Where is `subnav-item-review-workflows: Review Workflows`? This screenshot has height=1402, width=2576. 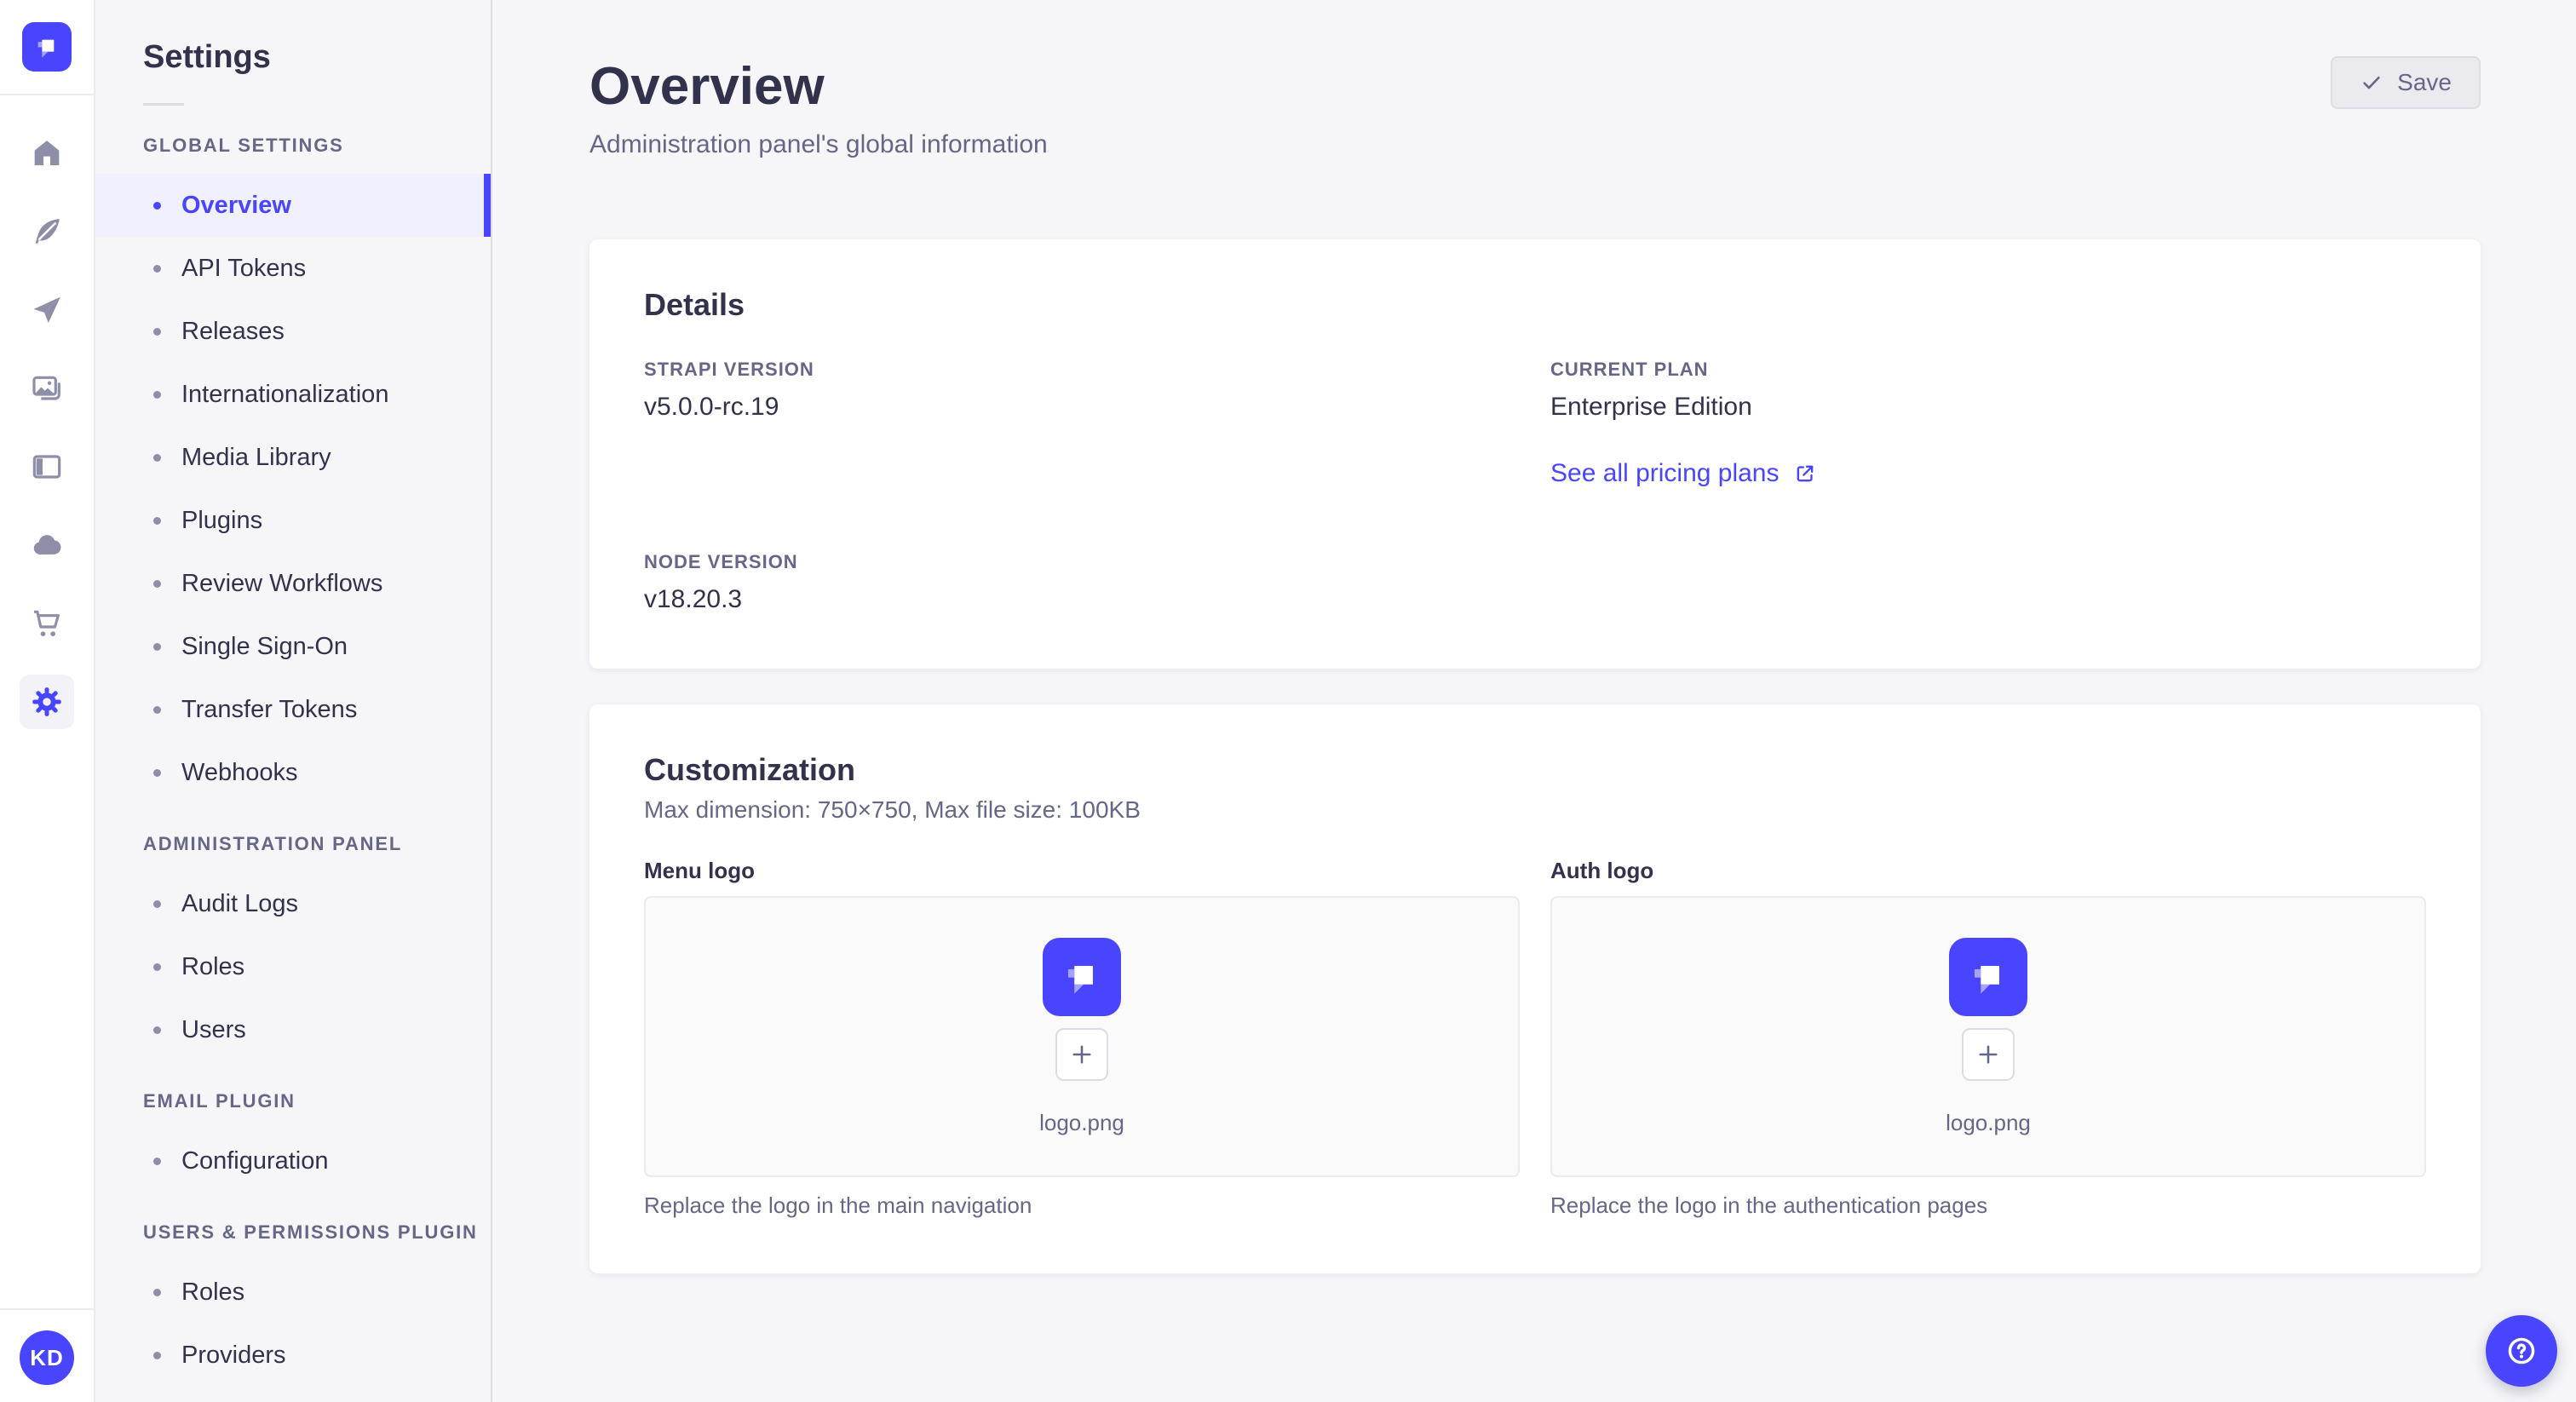 subnav-item-review-workflows: Review Workflows is located at coordinates (293, 583).